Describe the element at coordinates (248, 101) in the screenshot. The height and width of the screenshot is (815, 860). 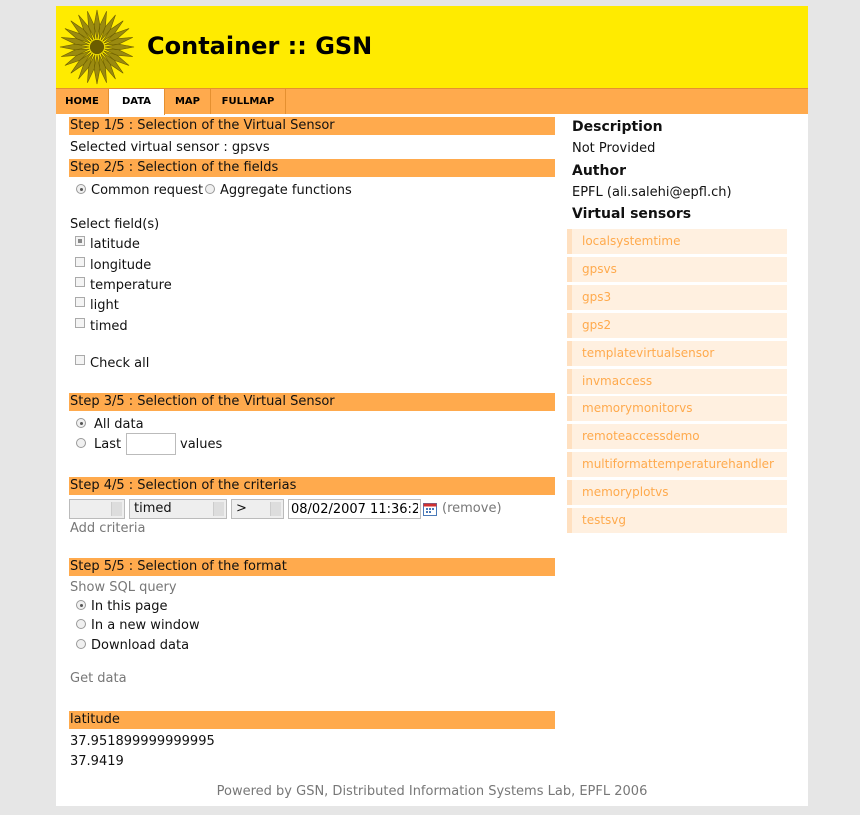
I see `tab-fullmap: FULLMAP` at that location.